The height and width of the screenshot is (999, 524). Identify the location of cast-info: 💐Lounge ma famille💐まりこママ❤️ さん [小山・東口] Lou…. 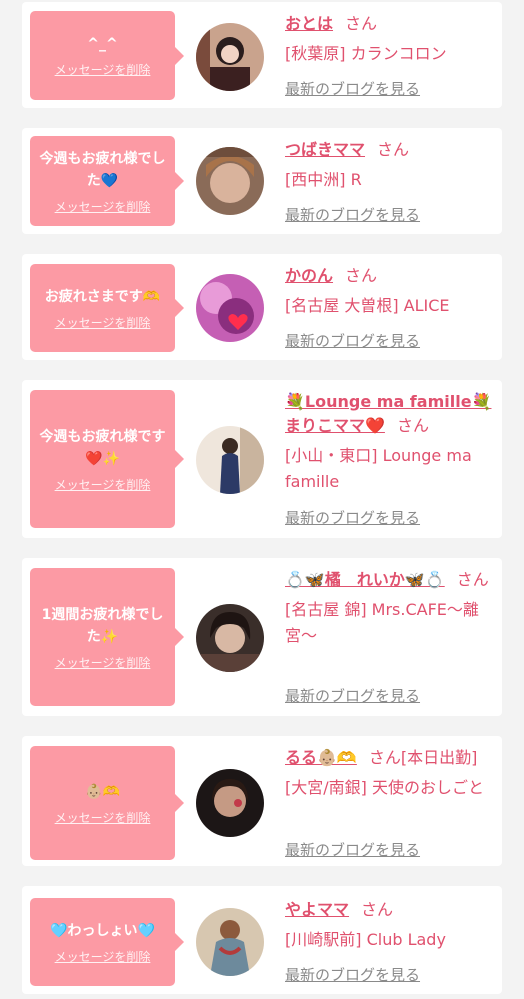
(391, 442).